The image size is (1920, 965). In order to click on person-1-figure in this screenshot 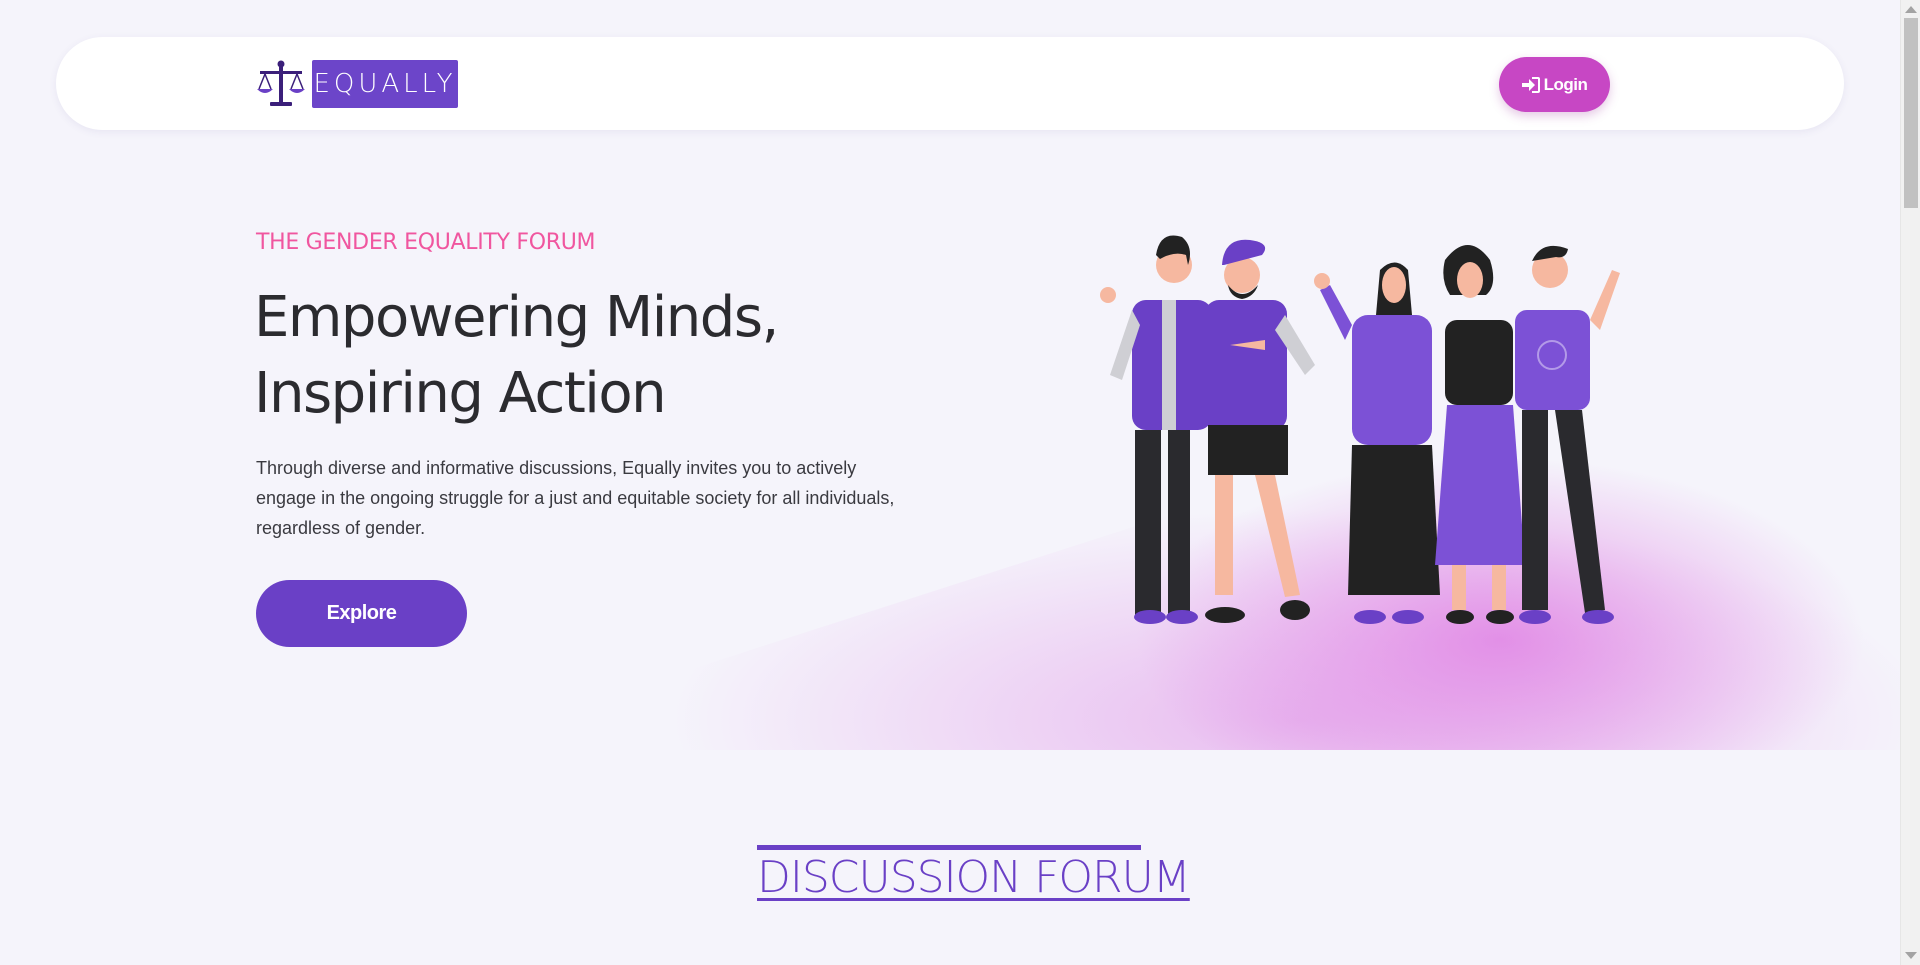, I will do `click(1156, 429)`.